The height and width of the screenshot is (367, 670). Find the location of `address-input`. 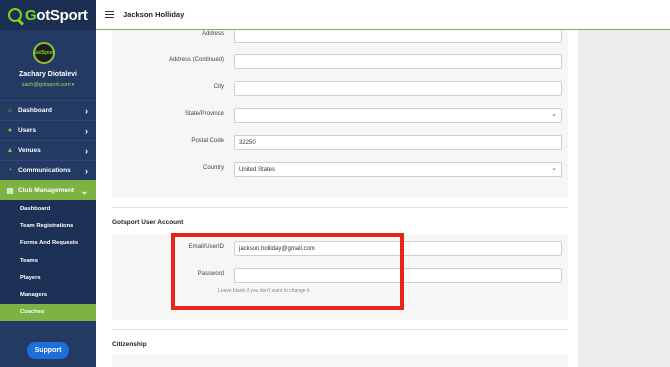

address-input is located at coordinates (398, 36).